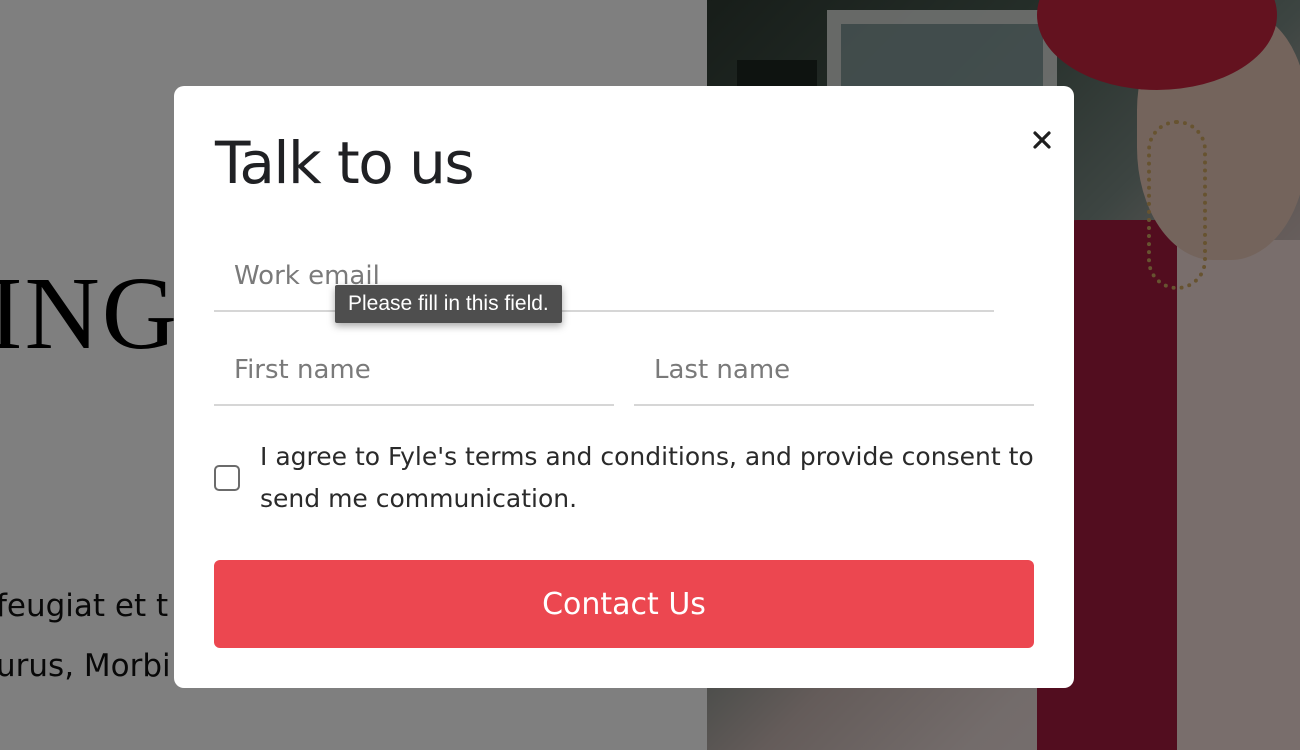 Image resolution: width=1300 pixels, height=750 pixels. I want to click on close-button, so click(1042, 140).